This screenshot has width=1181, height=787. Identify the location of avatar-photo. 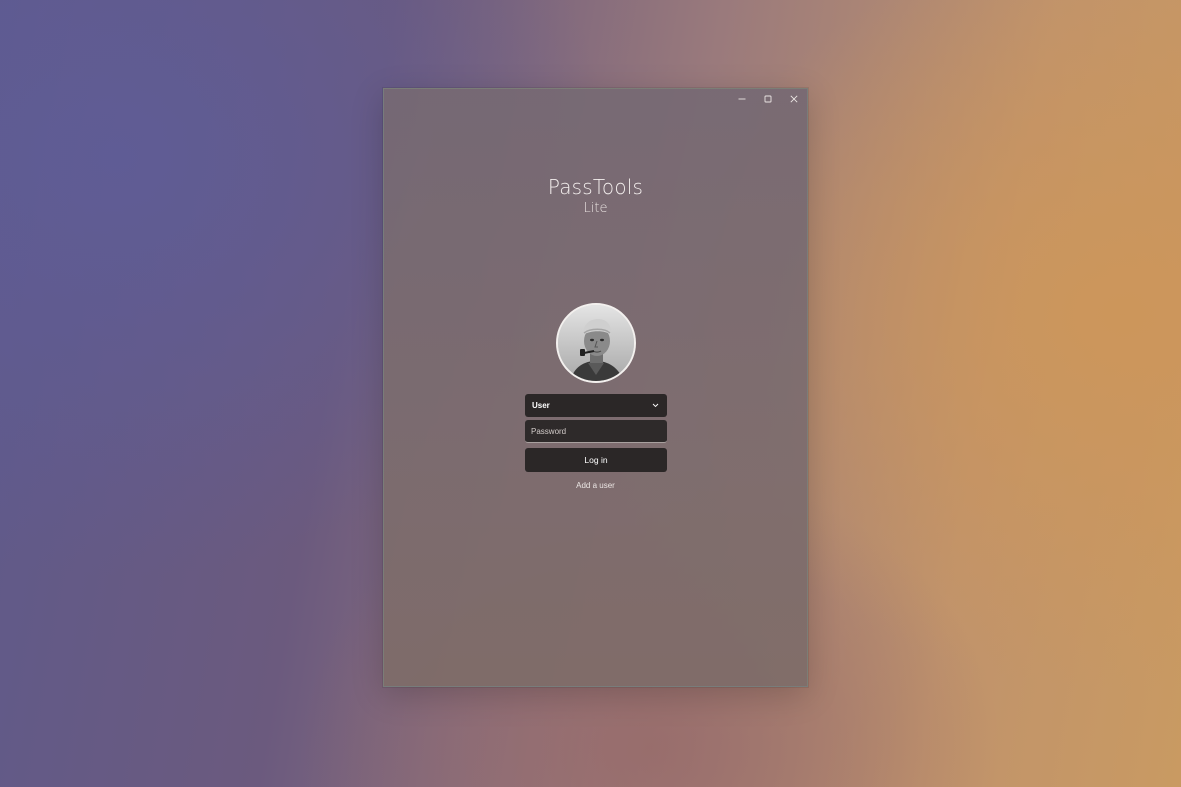
(596, 343).